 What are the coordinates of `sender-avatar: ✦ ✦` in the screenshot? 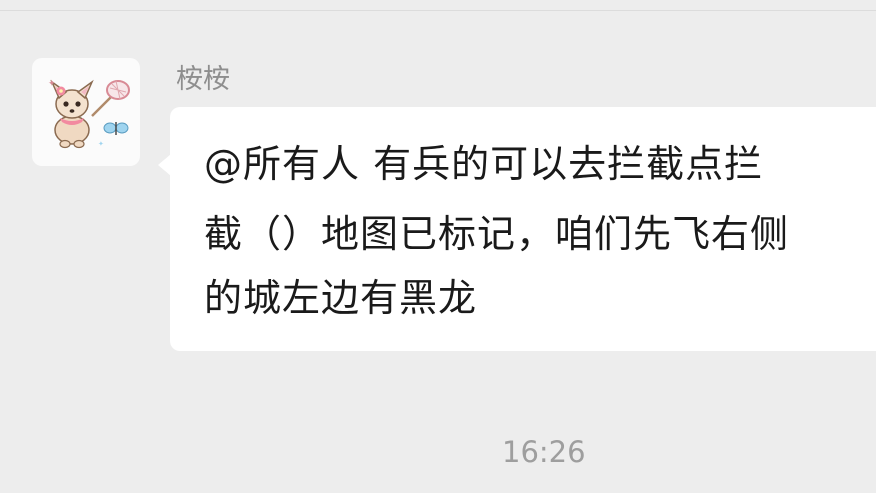 It's located at (86, 112).